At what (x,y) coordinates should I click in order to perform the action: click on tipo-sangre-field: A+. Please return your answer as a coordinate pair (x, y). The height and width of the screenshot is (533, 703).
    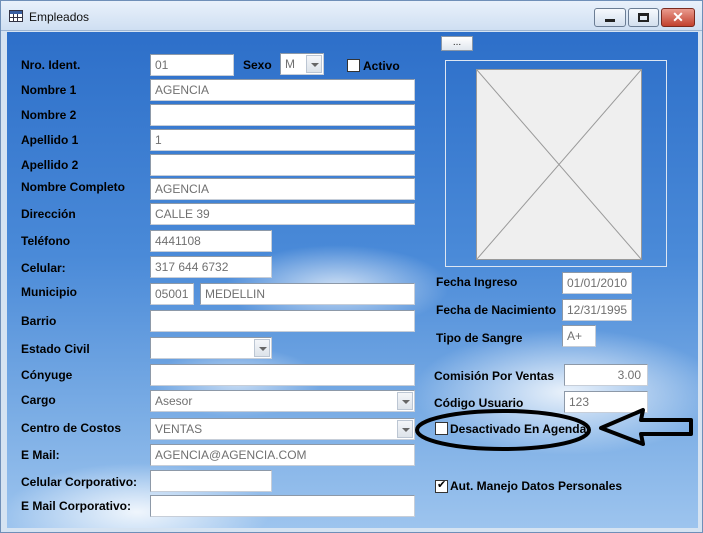
    Looking at the image, I should click on (579, 336).